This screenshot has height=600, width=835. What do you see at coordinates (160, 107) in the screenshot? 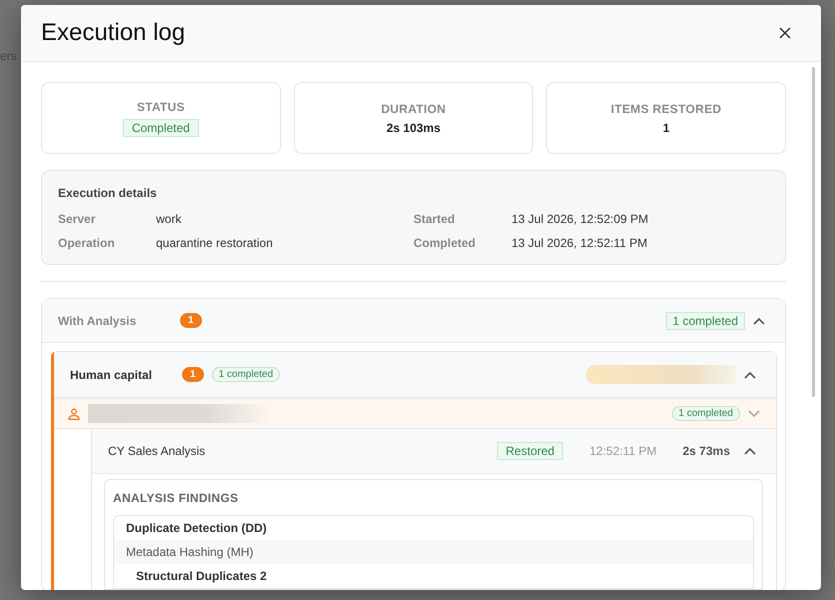
I see `stat-label: STATUS` at bounding box center [160, 107].